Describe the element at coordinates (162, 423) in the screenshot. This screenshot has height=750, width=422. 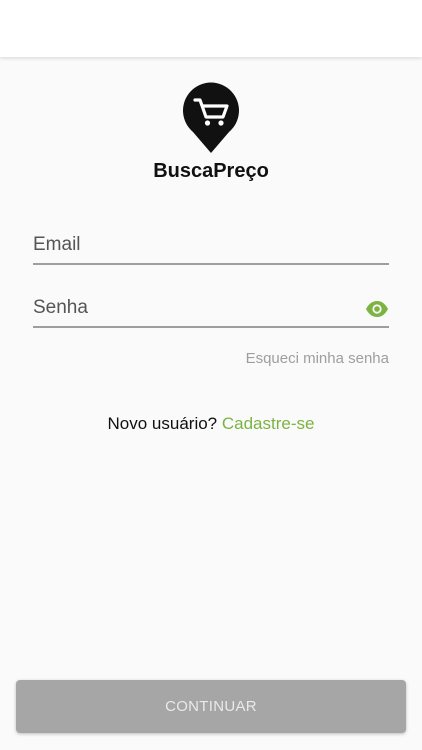
I see `signup-prompt: Novo usuário?` at that location.